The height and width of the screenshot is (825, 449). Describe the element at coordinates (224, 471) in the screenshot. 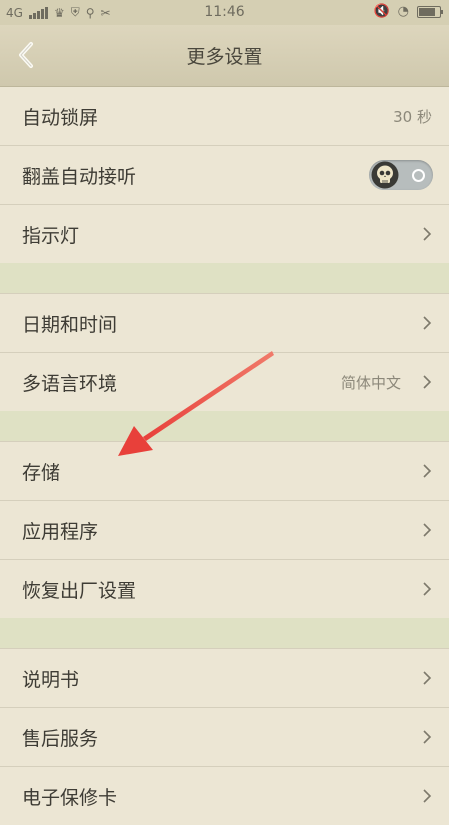

I see `setting-storage: 存储` at that location.